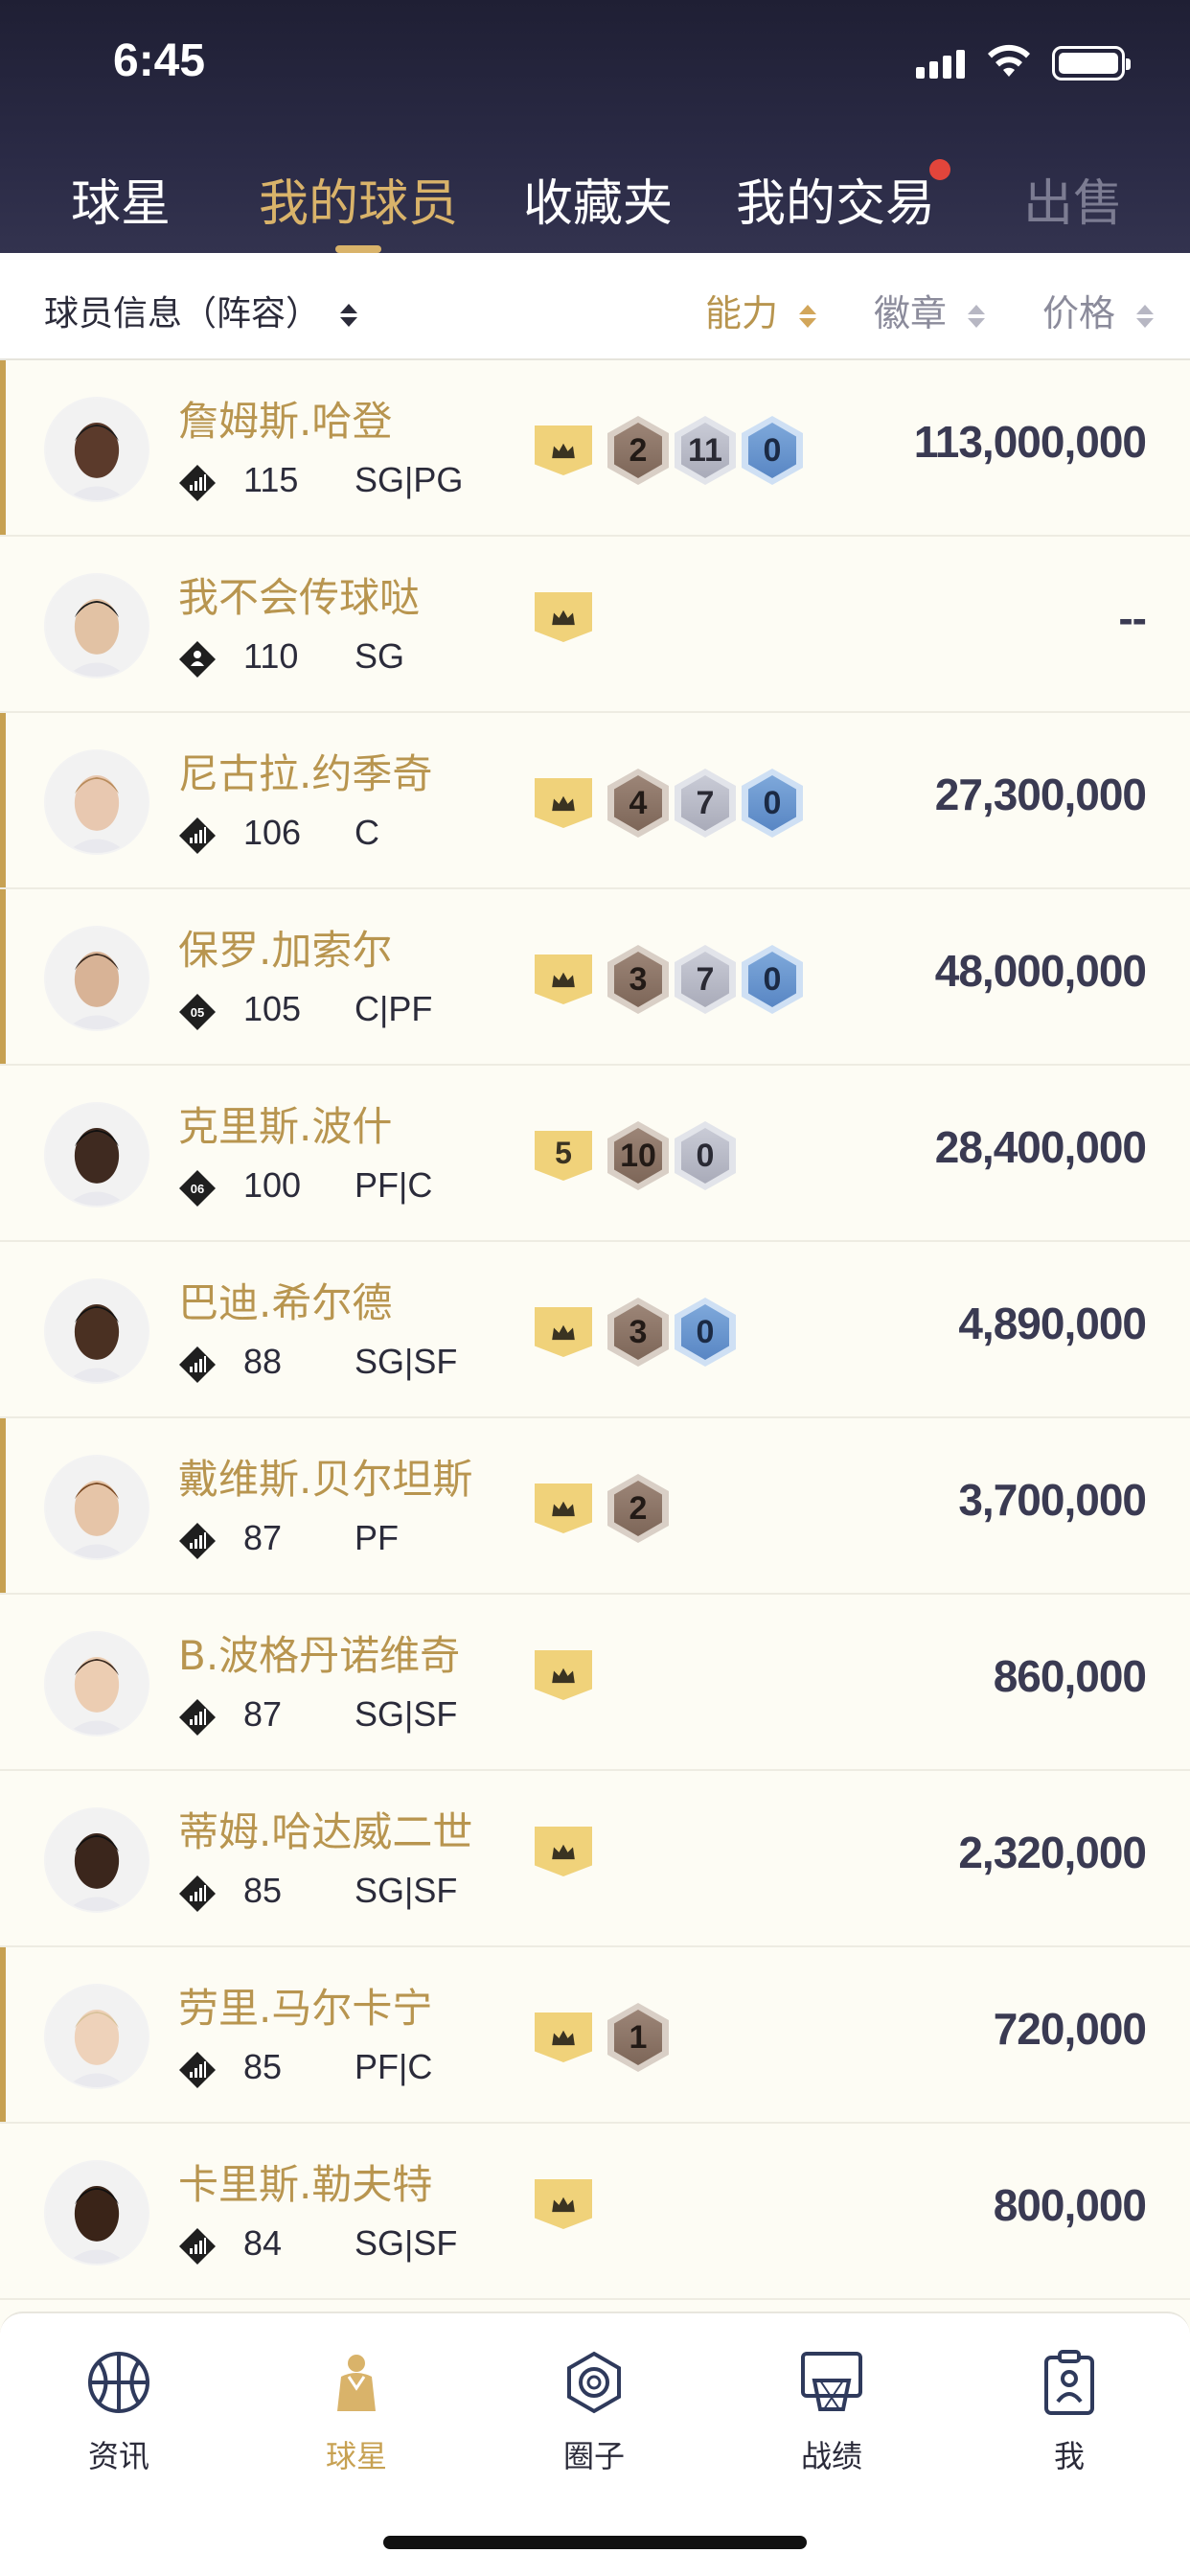  What do you see at coordinates (1069, 2382) in the screenshot?
I see `clipboard-user-icon` at bounding box center [1069, 2382].